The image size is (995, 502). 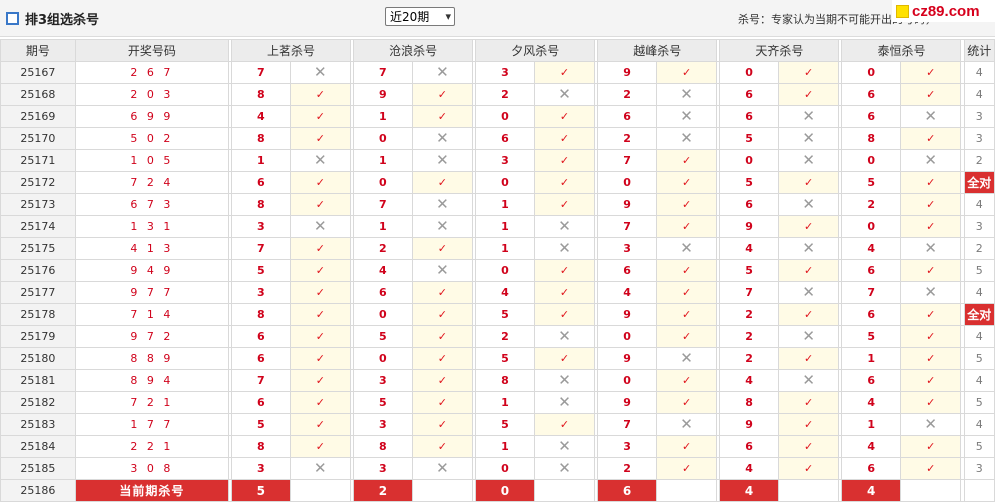 I want to click on stat-cell: 3, so click(x=979, y=226).